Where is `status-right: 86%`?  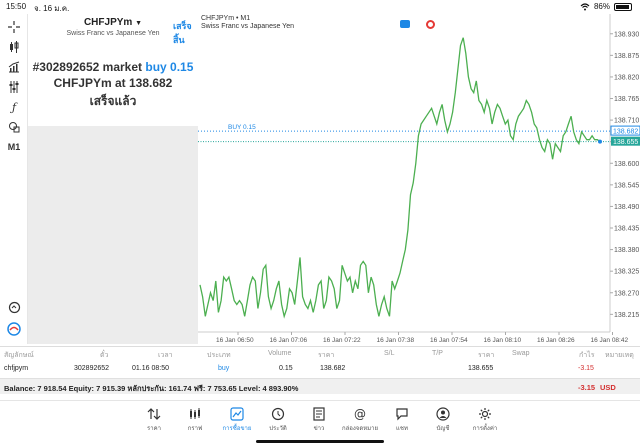 status-right: 86% is located at coordinates (606, 6).